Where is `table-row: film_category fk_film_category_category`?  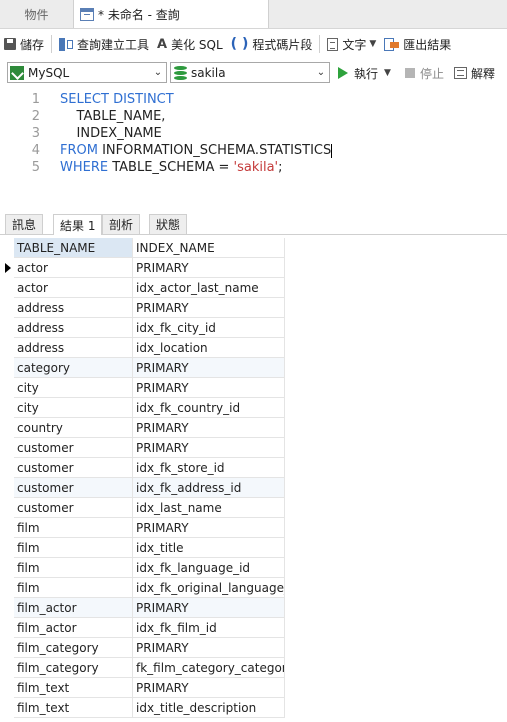 table-row: film_category fk_film_category_category is located at coordinates (142, 668).